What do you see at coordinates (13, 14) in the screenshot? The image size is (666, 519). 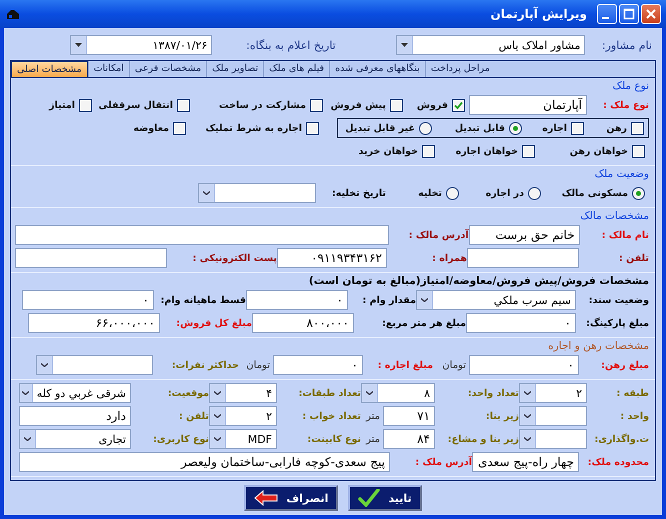 I see `app-icon` at bounding box center [13, 14].